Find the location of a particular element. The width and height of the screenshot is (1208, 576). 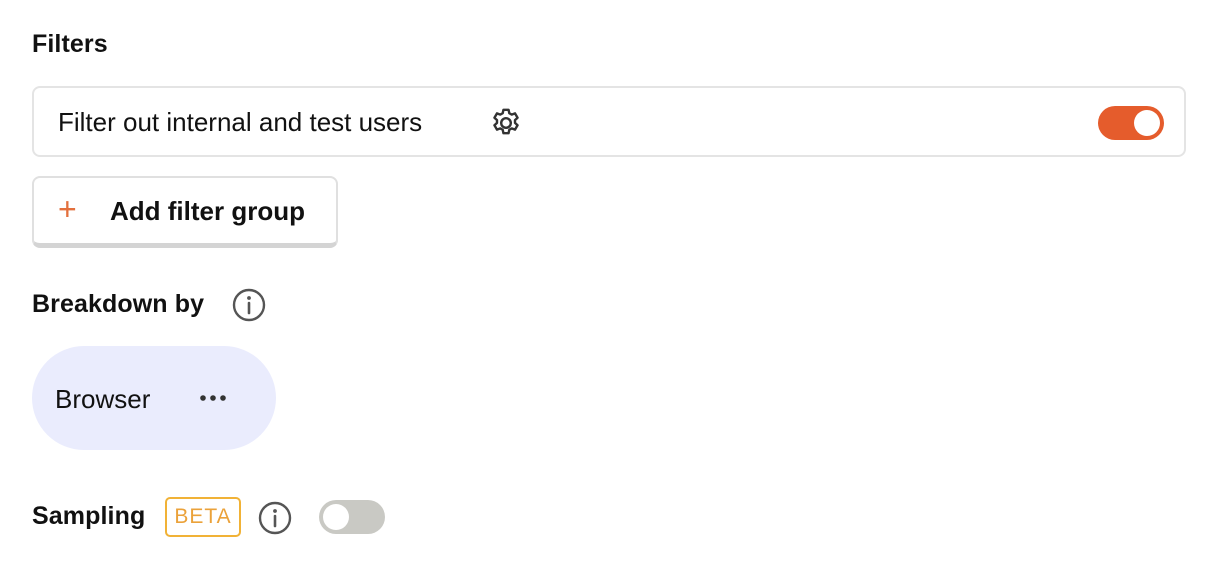

breakdown-heading: Breakdown by is located at coordinates (118, 304).